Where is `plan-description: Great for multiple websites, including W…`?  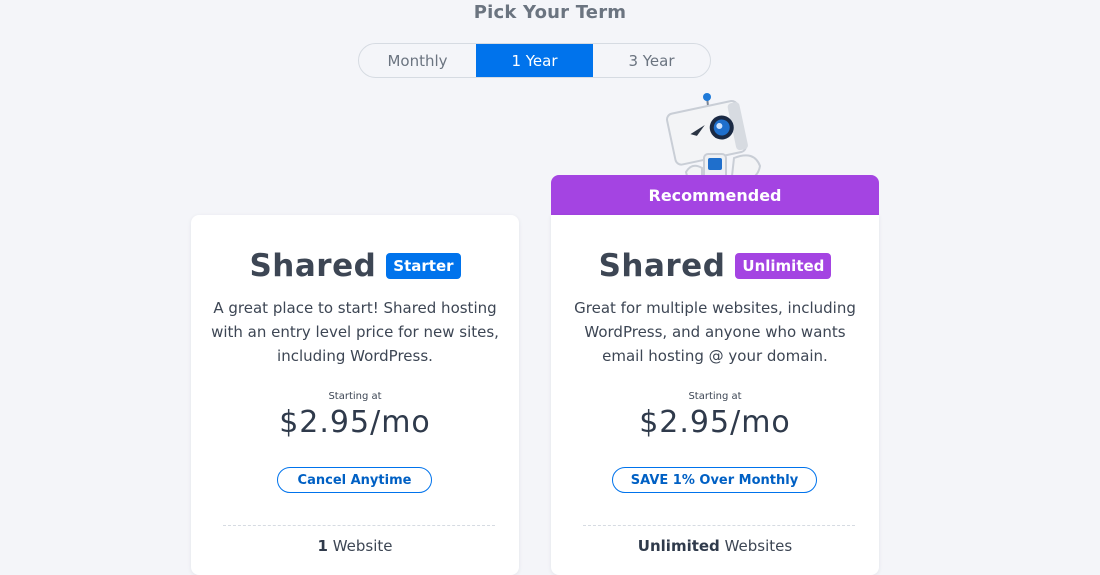 plan-description: Great for multiple websites, including W… is located at coordinates (715, 332).